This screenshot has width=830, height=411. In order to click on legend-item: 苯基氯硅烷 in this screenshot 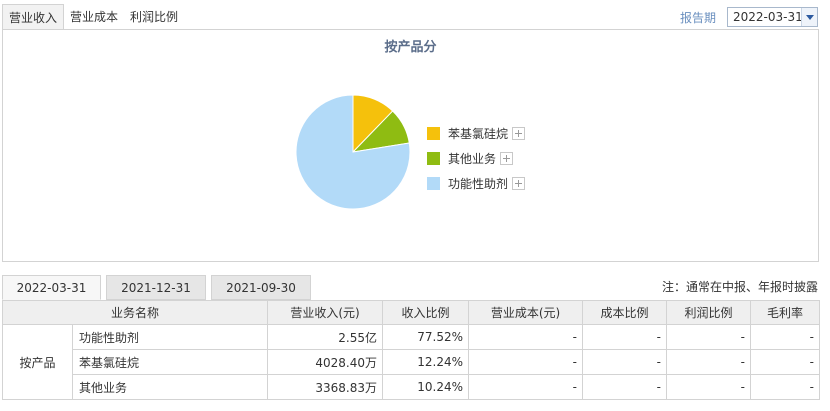, I will do `click(476, 133)`.